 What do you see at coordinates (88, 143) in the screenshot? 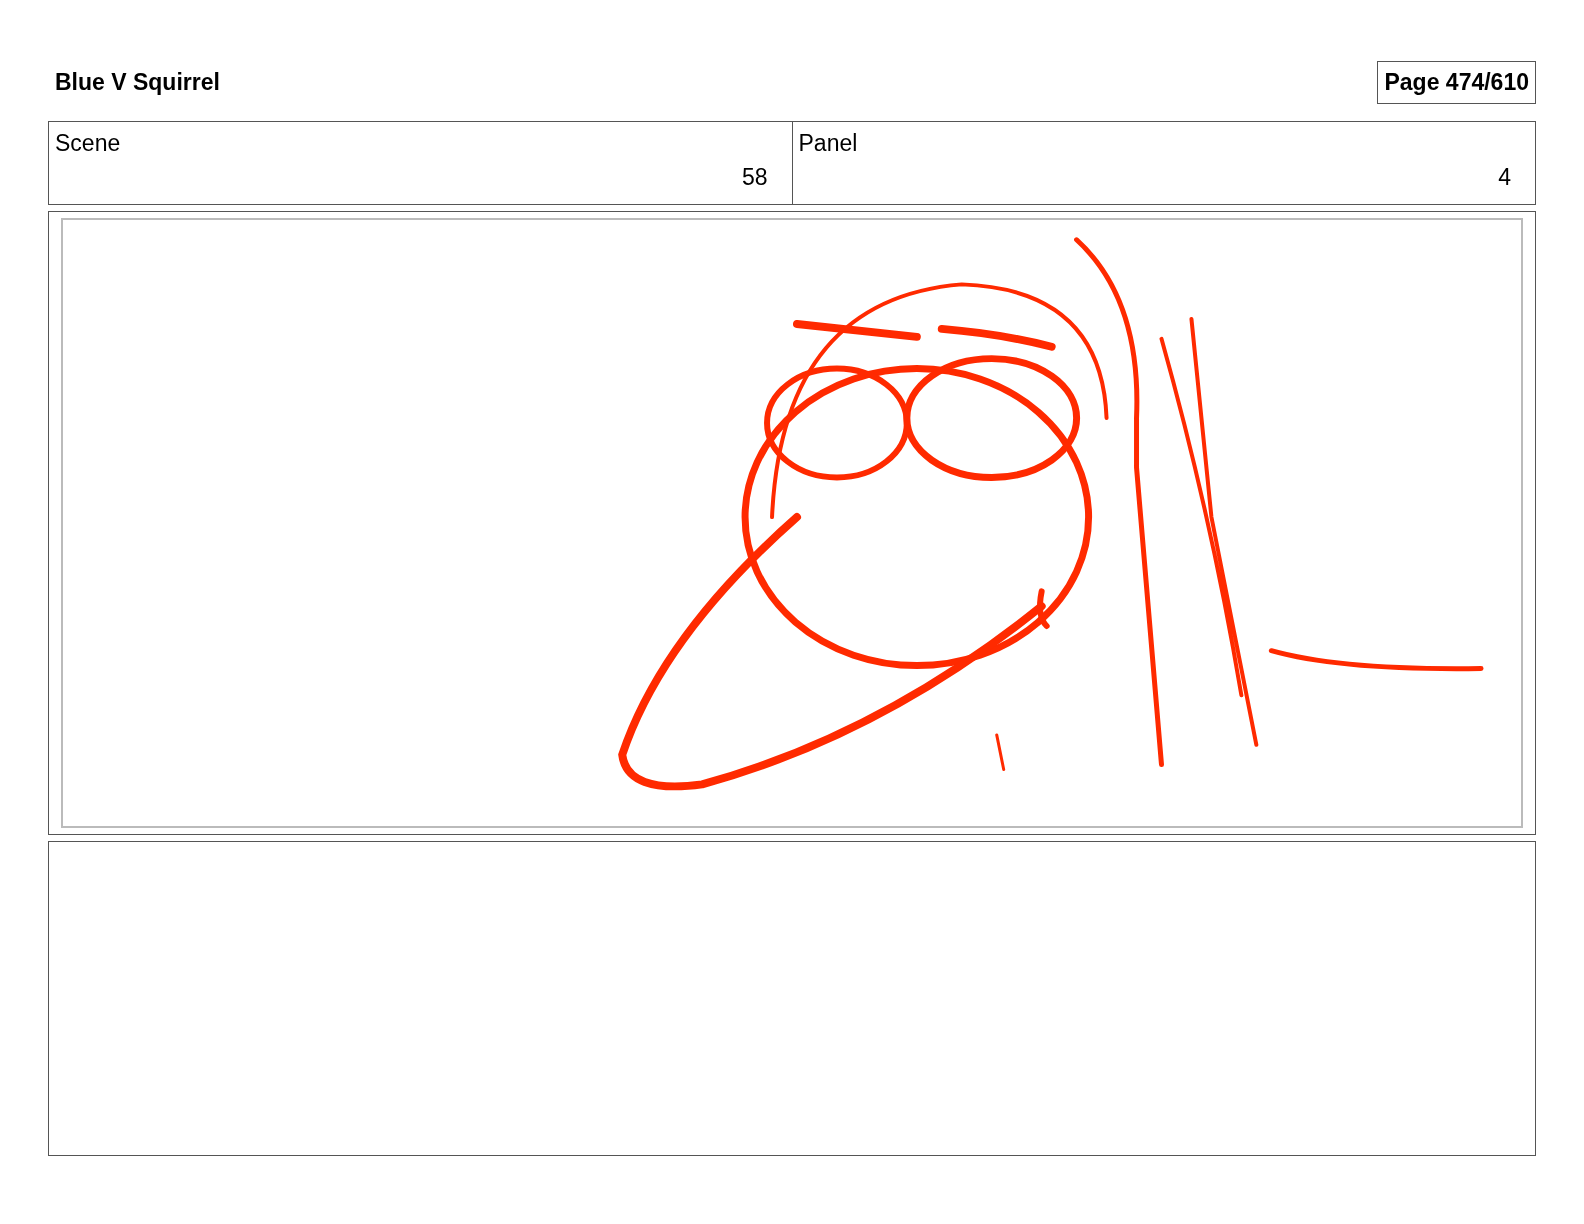
I see `field-label: Scene` at bounding box center [88, 143].